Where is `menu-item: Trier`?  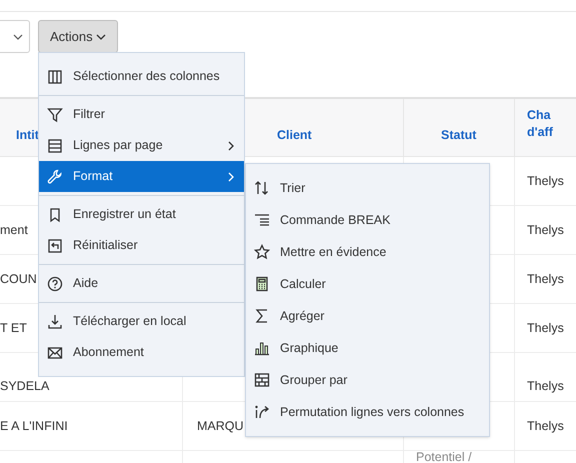 menu-item: Trier is located at coordinates (367, 188).